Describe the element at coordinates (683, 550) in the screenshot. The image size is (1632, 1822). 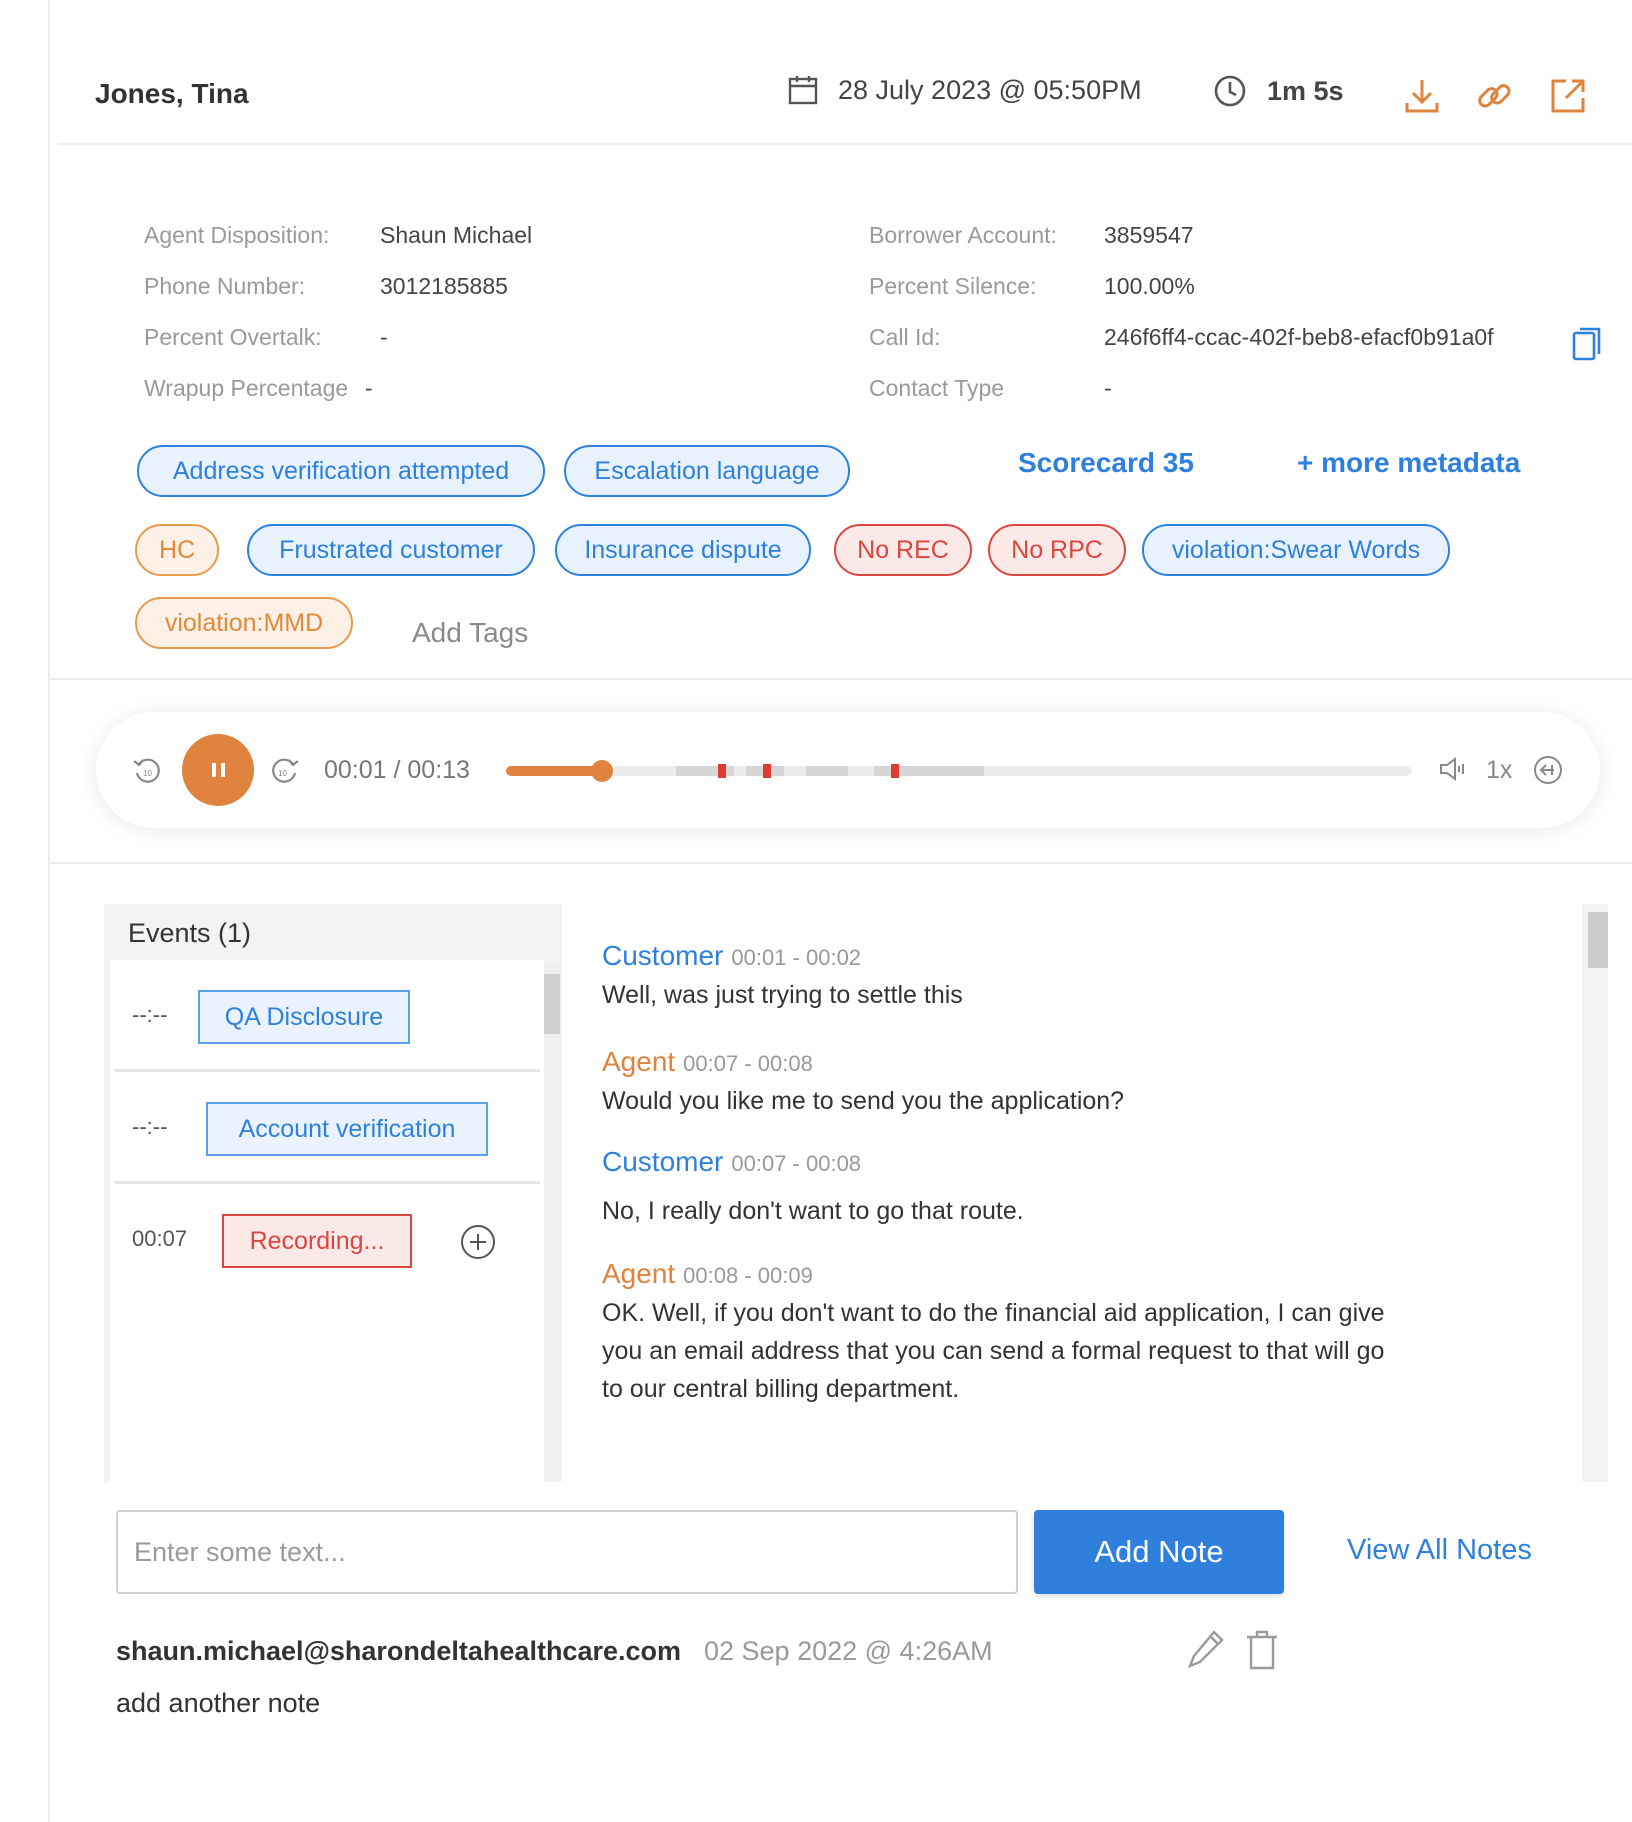
I see `tag-insurance-dispute: Insurance dispute` at that location.